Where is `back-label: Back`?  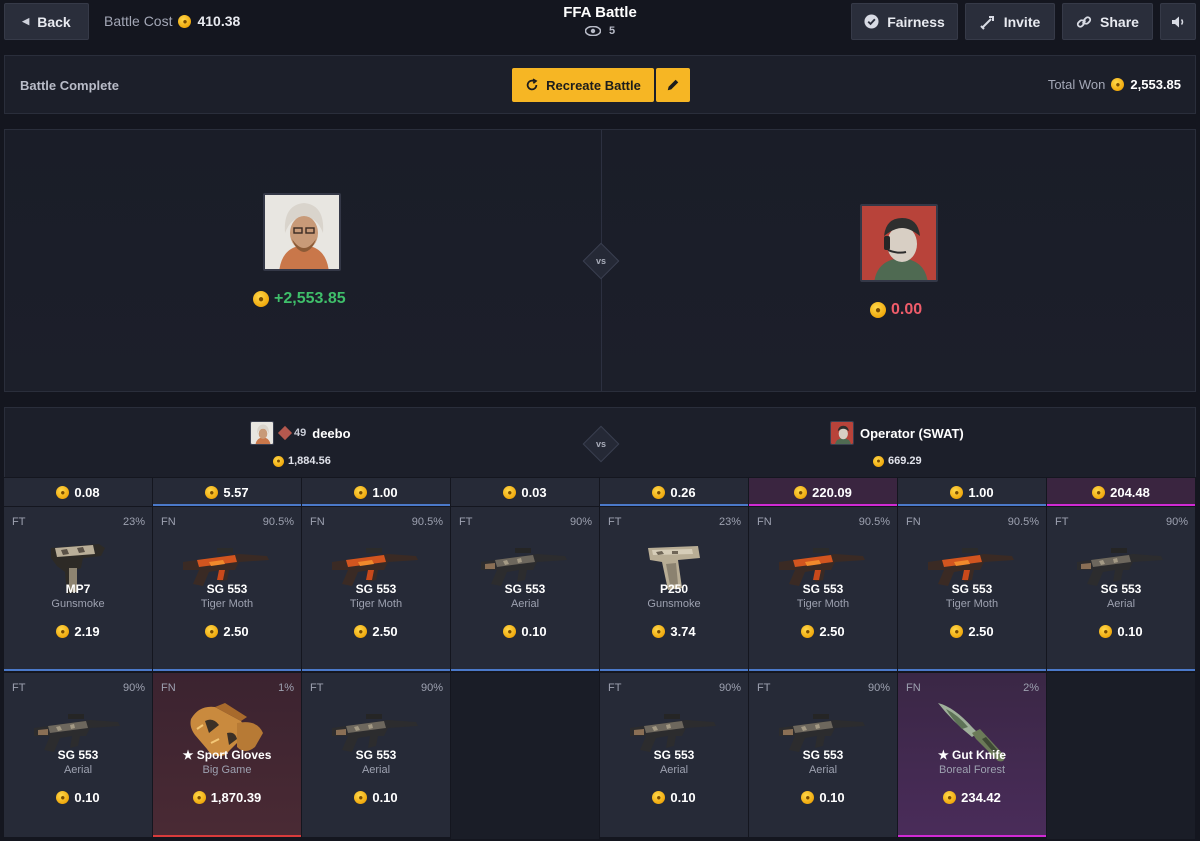
back-label: Back is located at coordinates (54, 21).